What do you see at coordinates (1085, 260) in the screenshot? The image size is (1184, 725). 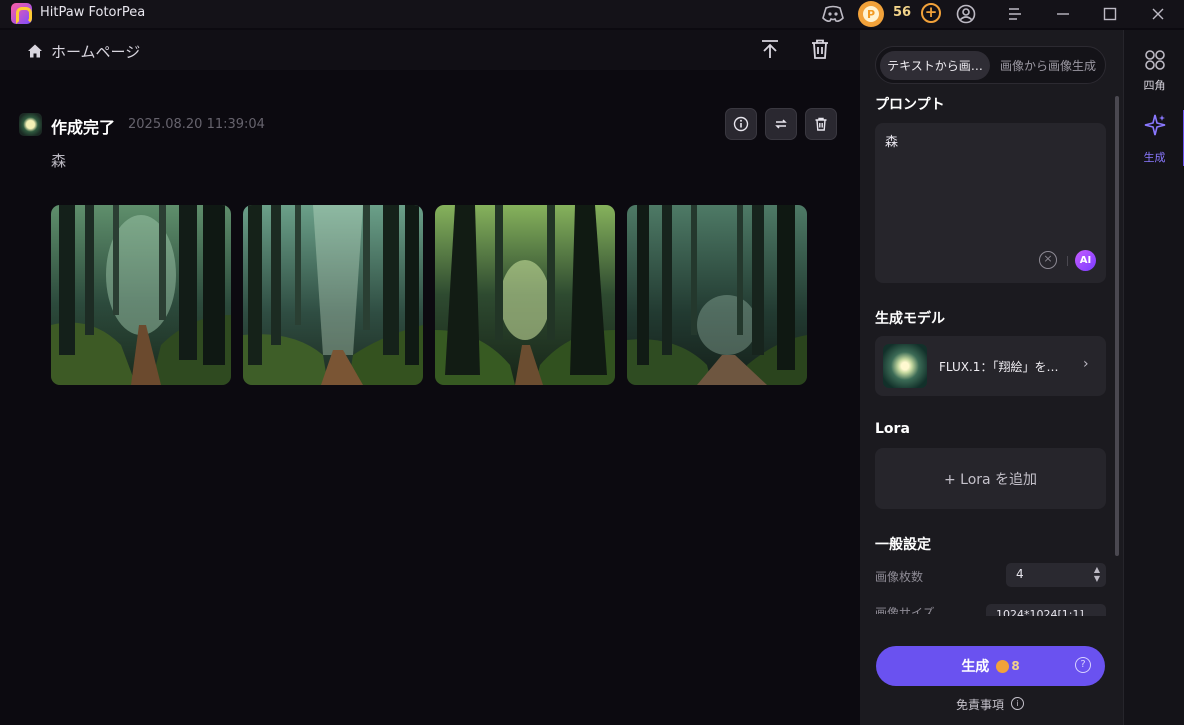 I see `ai-prompt-button: AI` at bounding box center [1085, 260].